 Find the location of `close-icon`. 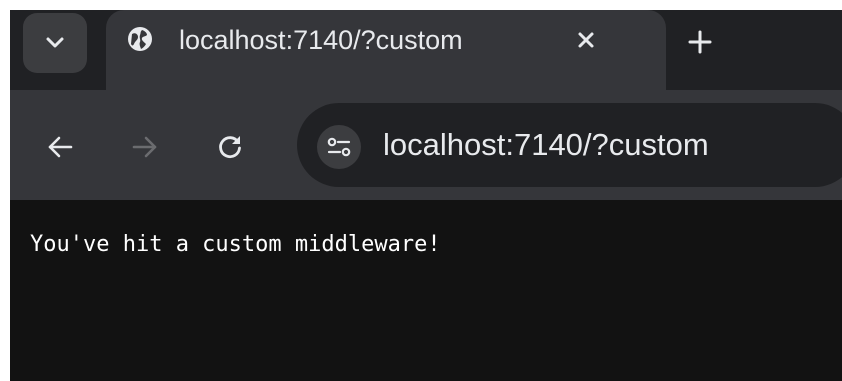

close-icon is located at coordinates (586, 40).